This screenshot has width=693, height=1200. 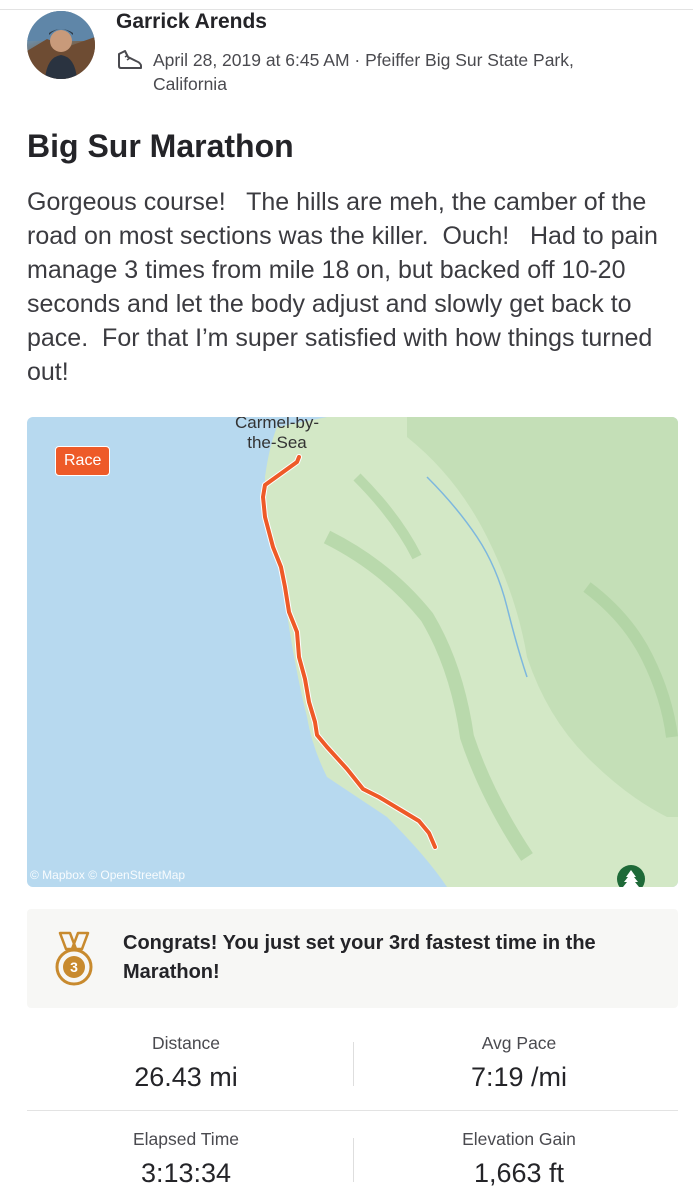 I want to click on map-place-label: Carmel-by- the-Sea, so click(x=277, y=435).